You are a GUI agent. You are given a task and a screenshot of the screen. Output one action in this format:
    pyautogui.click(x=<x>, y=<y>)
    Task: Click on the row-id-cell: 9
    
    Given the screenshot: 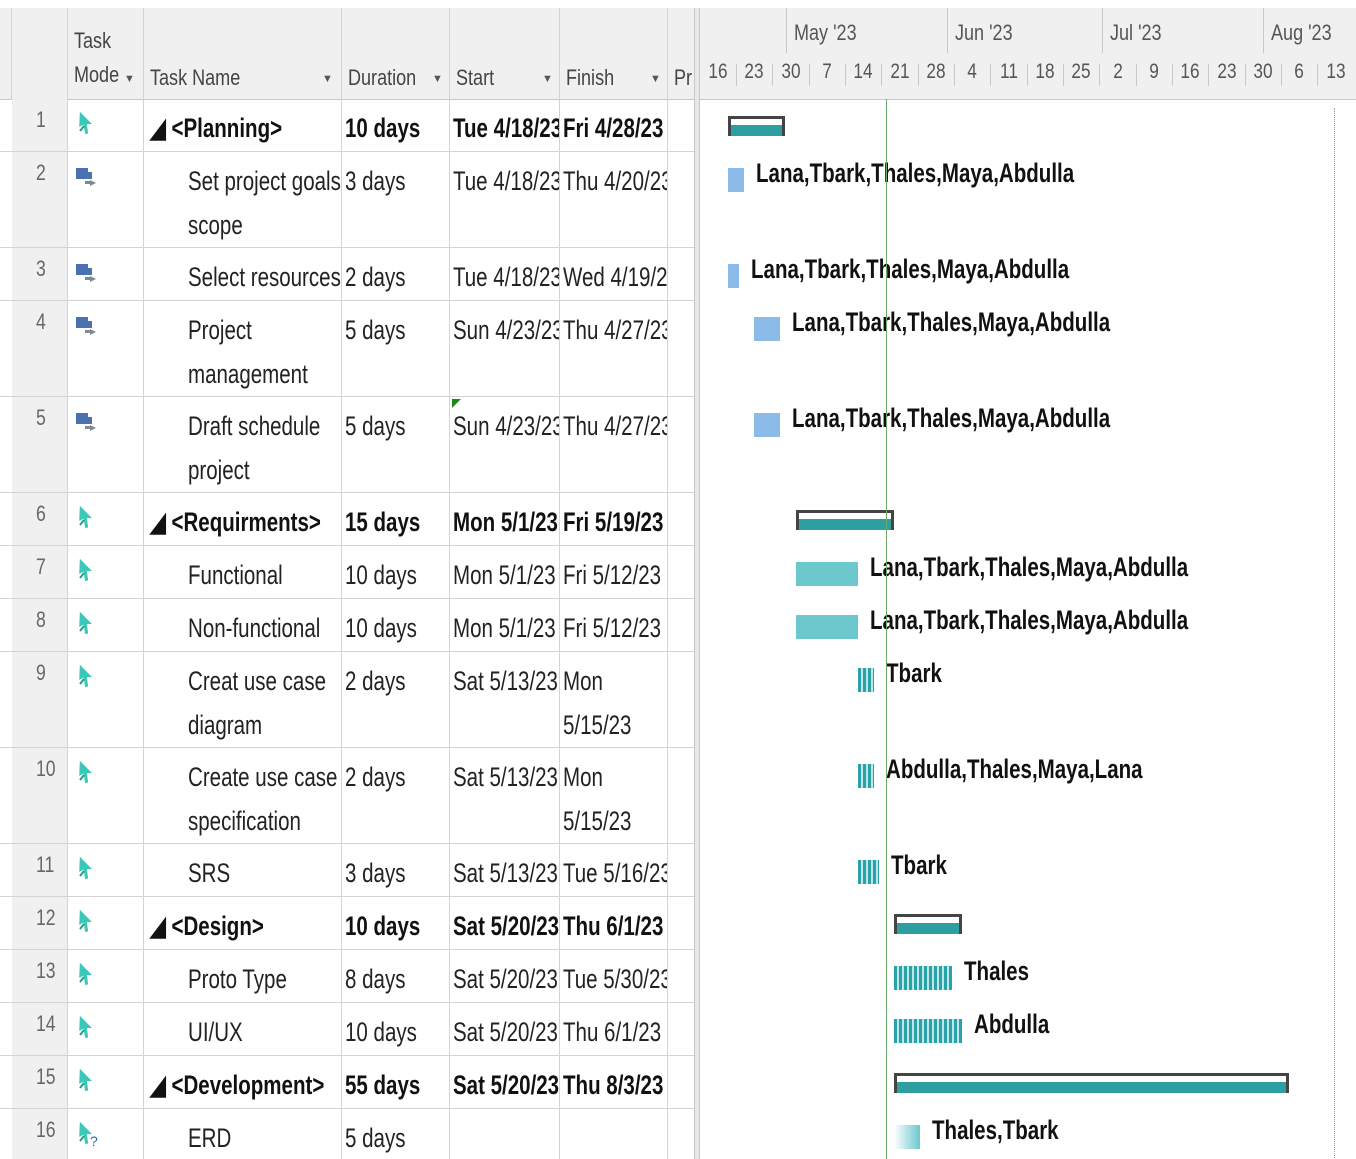 What is the action you would take?
    pyautogui.click(x=40, y=699)
    